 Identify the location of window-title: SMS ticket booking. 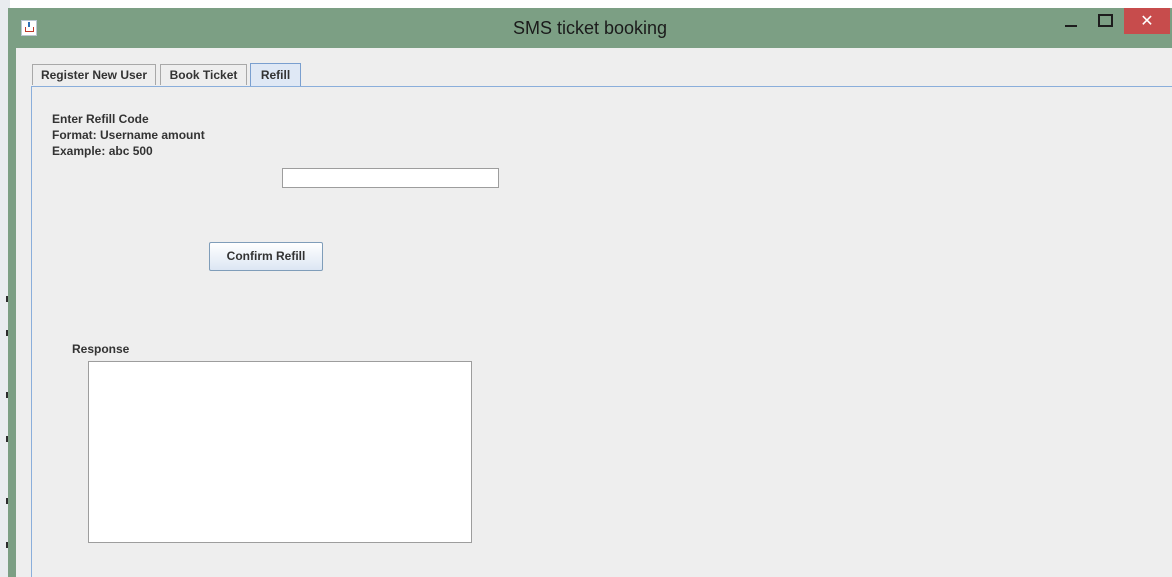
(590, 28).